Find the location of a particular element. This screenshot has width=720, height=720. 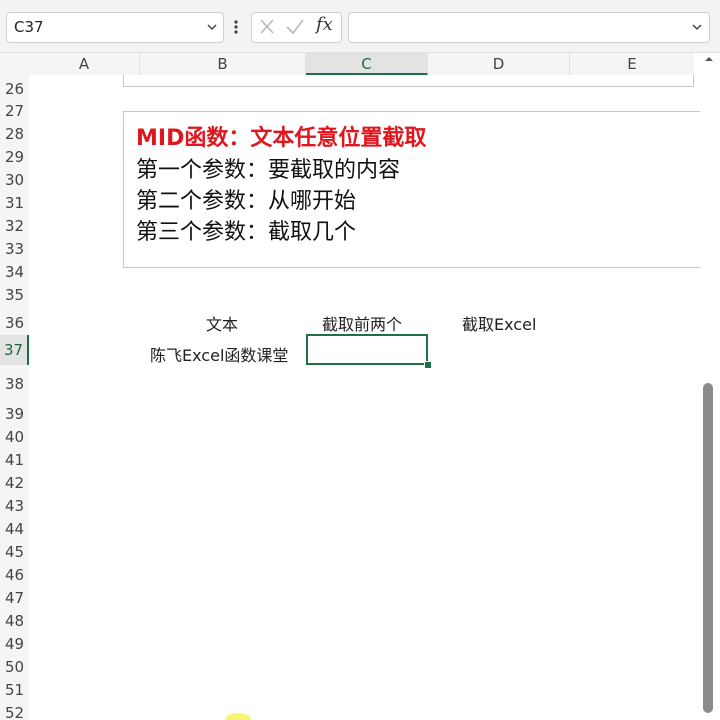

column-header-c: C is located at coordinates (367, 64).